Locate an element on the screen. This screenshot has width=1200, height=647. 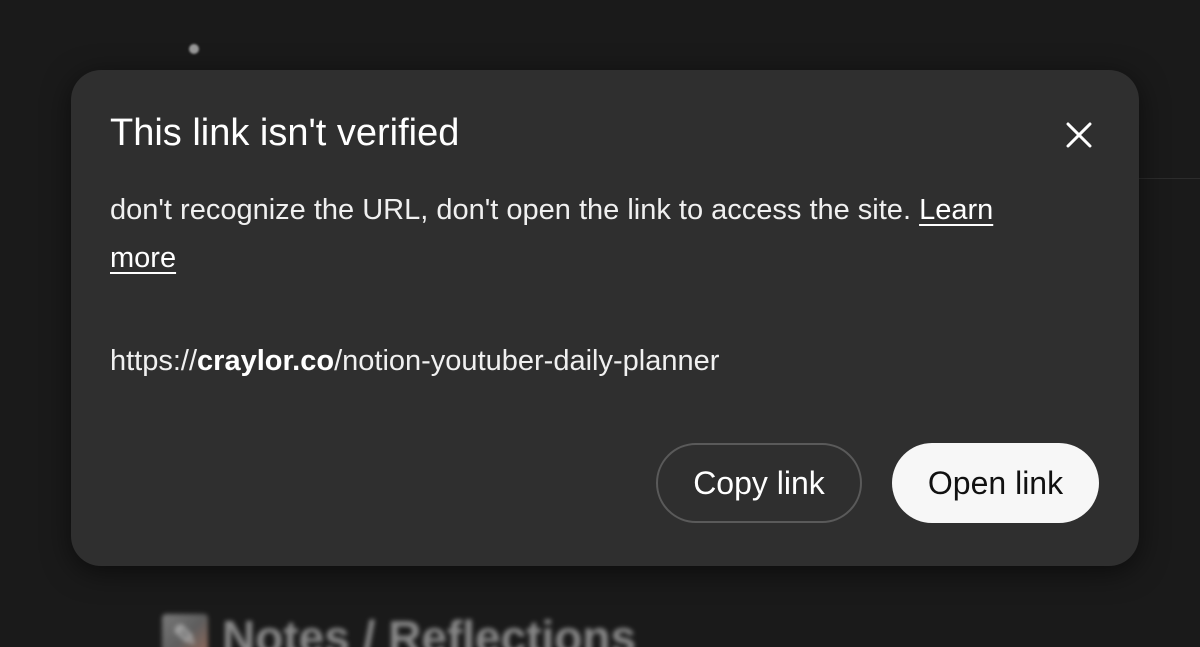
close-button is located at coordinates (1079, 135).